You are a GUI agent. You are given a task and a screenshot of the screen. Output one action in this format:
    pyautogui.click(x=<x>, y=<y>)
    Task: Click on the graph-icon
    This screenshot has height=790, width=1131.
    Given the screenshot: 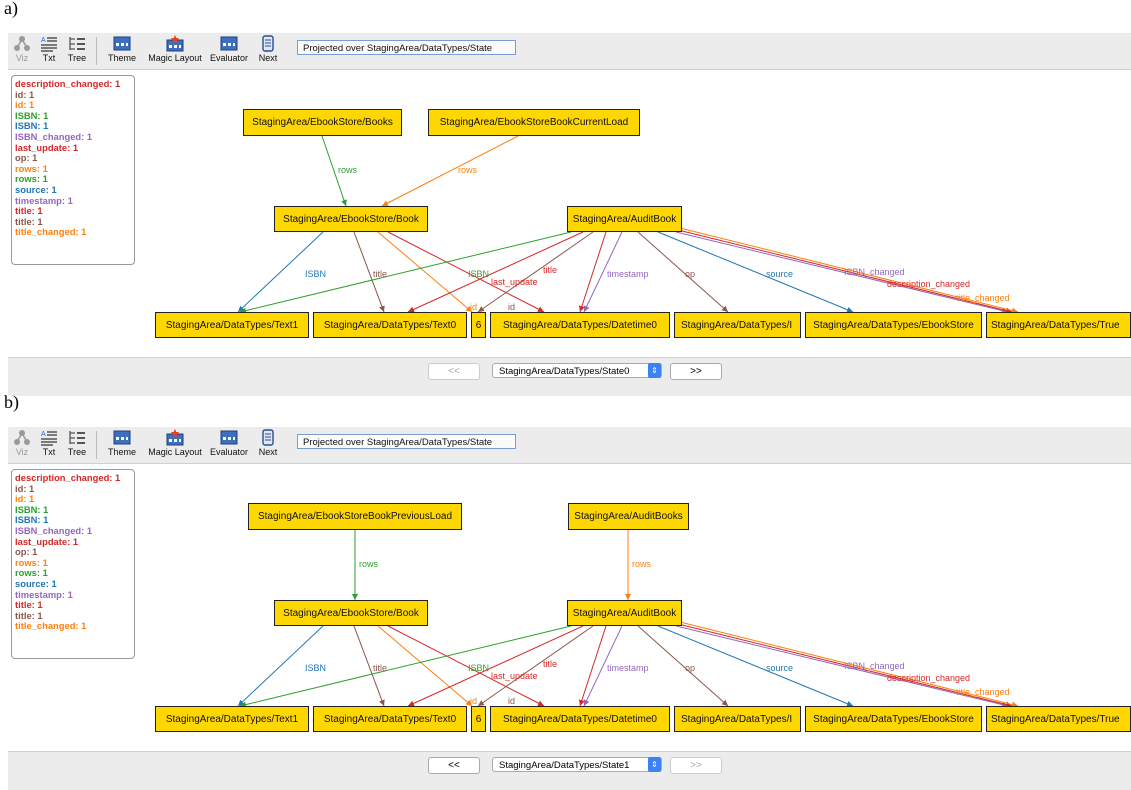 What is the action you would take?
    pyautogui.click(x=22, y=43)
    